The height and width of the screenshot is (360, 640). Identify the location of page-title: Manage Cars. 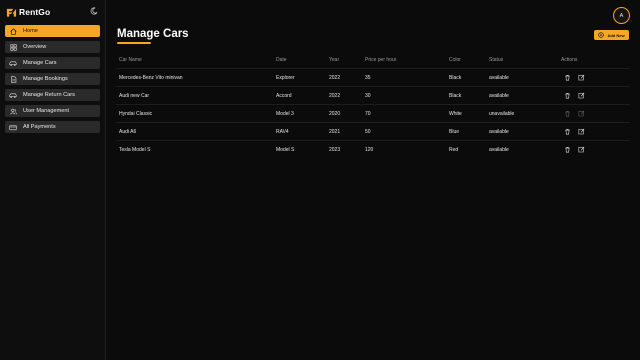
(153, 34).